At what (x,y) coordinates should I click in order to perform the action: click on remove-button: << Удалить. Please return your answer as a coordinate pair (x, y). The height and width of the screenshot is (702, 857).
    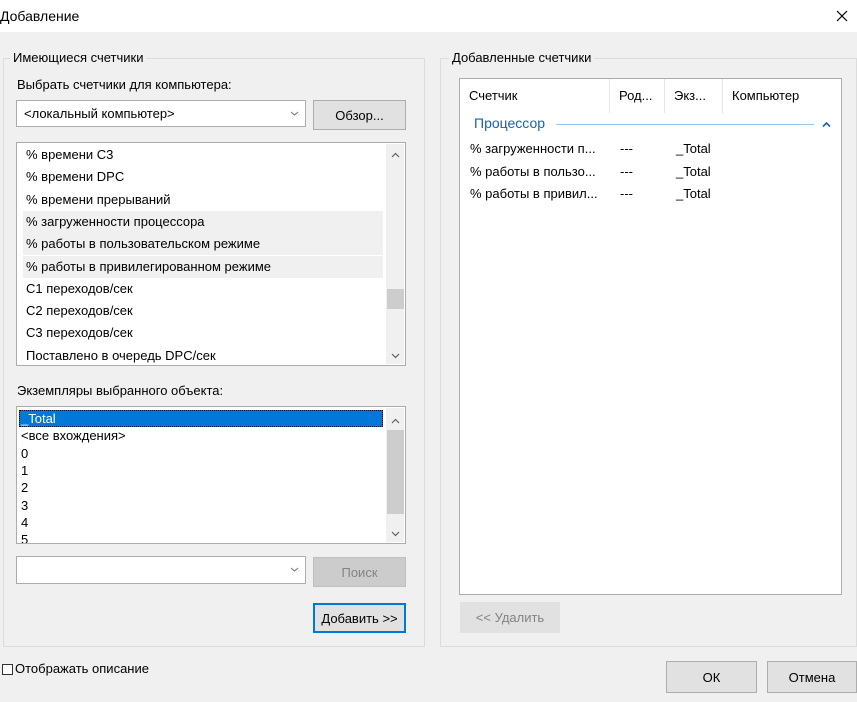
    Looking at the image, I should click on (510, 617).